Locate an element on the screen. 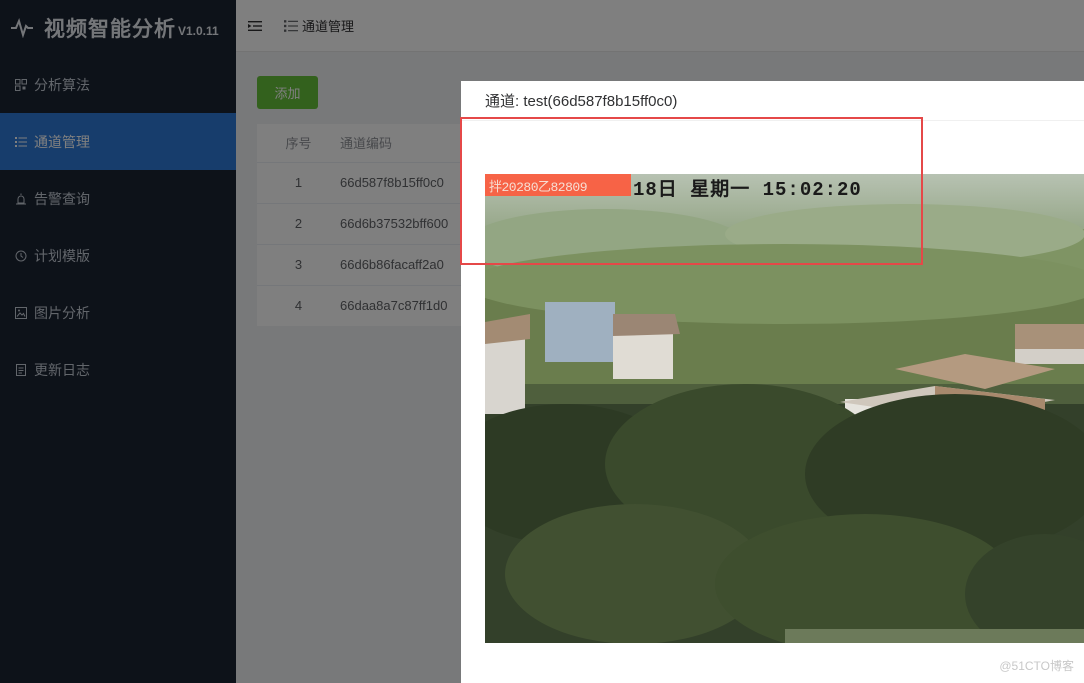 The width and height of the screenshot is (1084, 683). watermark: @51CTO博客 is located at coordinates (1036, 666).